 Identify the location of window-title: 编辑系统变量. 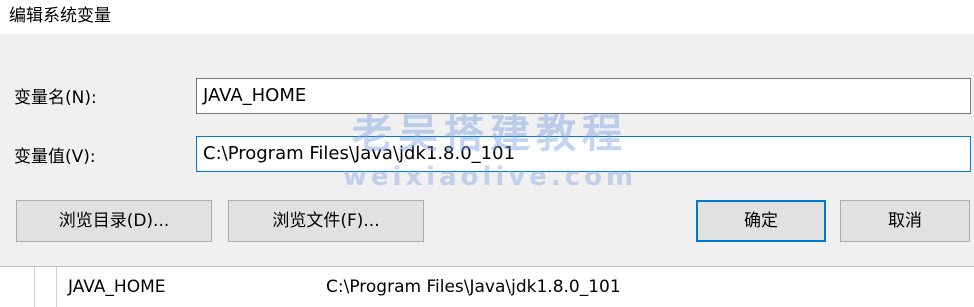
(60, 16).